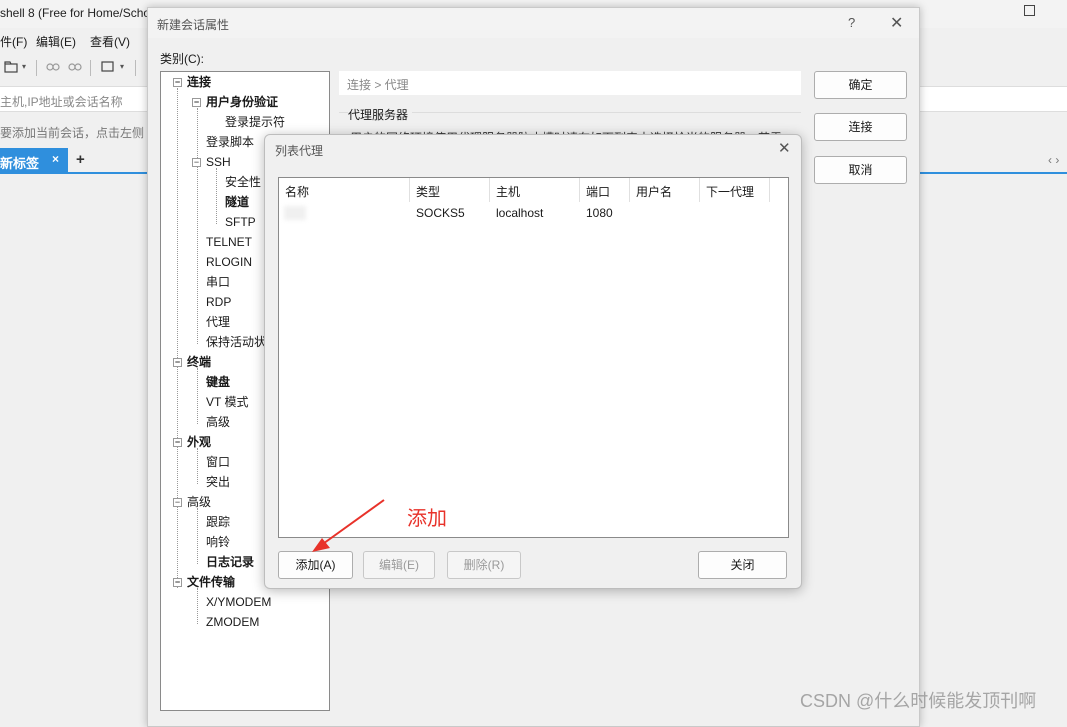  I want to click on tree-item-rlogin: RLOGIN, so click(229, 263).